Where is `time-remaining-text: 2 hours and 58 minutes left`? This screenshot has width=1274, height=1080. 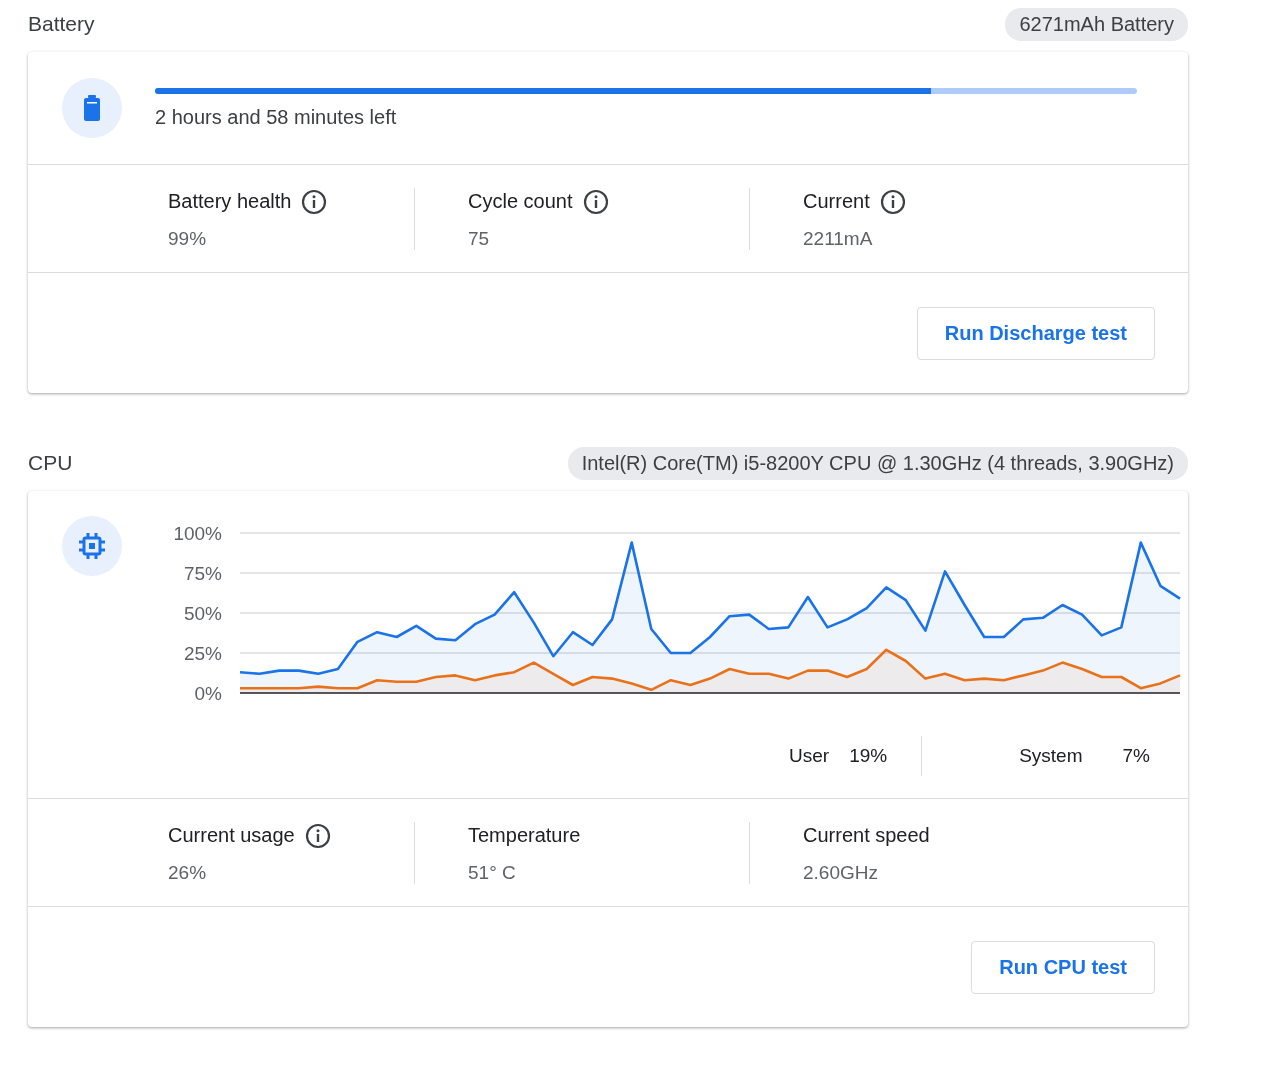
time-remaining-text: 2 hours and 58 minutes left is located at coordinates (276, 117).